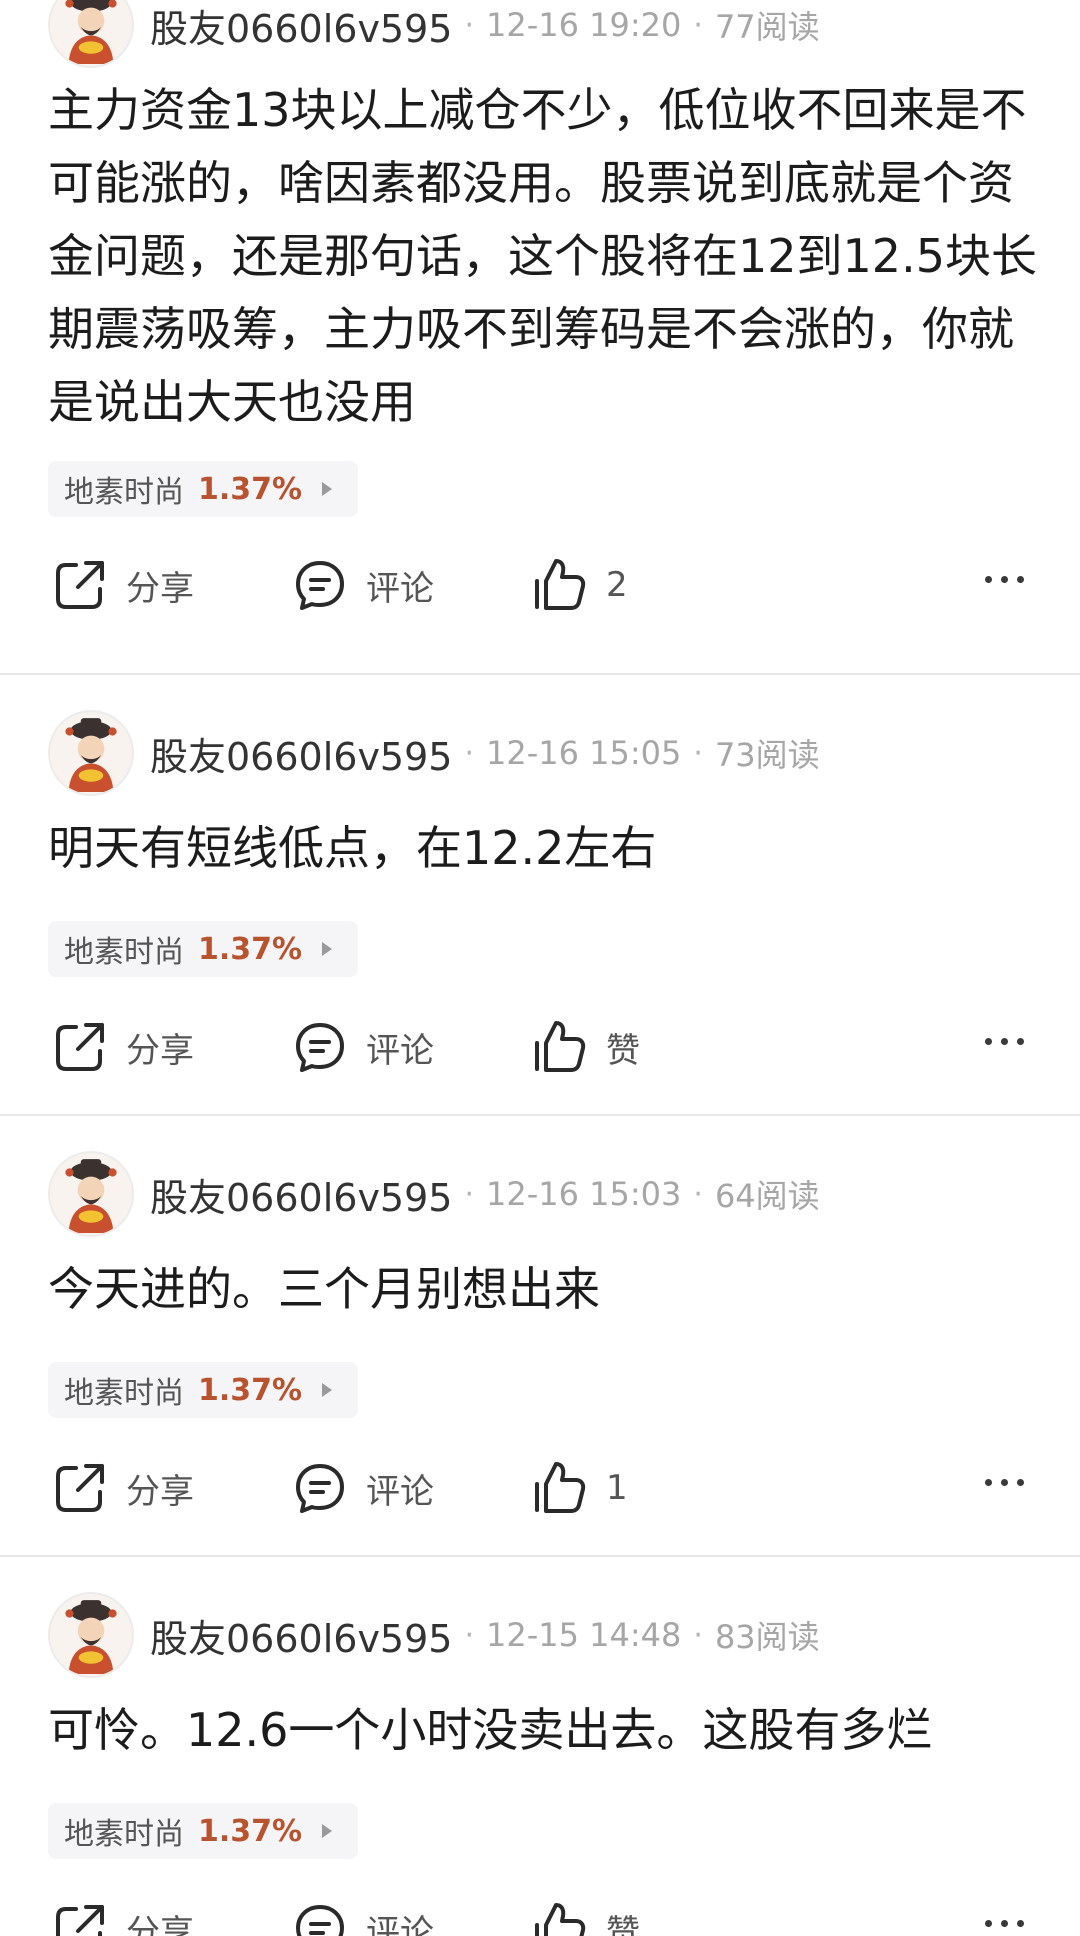 The image size is (1080, 1936). I want to click on post-header: 股友0660l6v595 · 12-16 15:03 · 64阅读, so click(434, 1194).